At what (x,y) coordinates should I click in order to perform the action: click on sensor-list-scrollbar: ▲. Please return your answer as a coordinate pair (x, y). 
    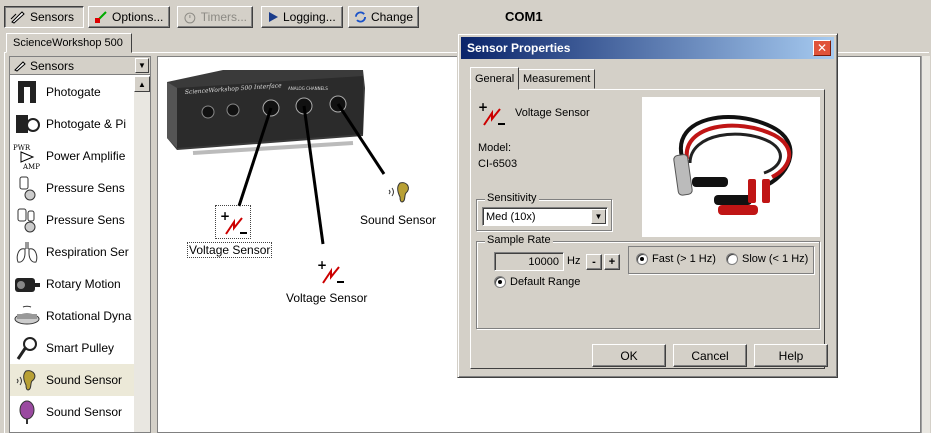
    Looking at the image, I should click on (142, 254).